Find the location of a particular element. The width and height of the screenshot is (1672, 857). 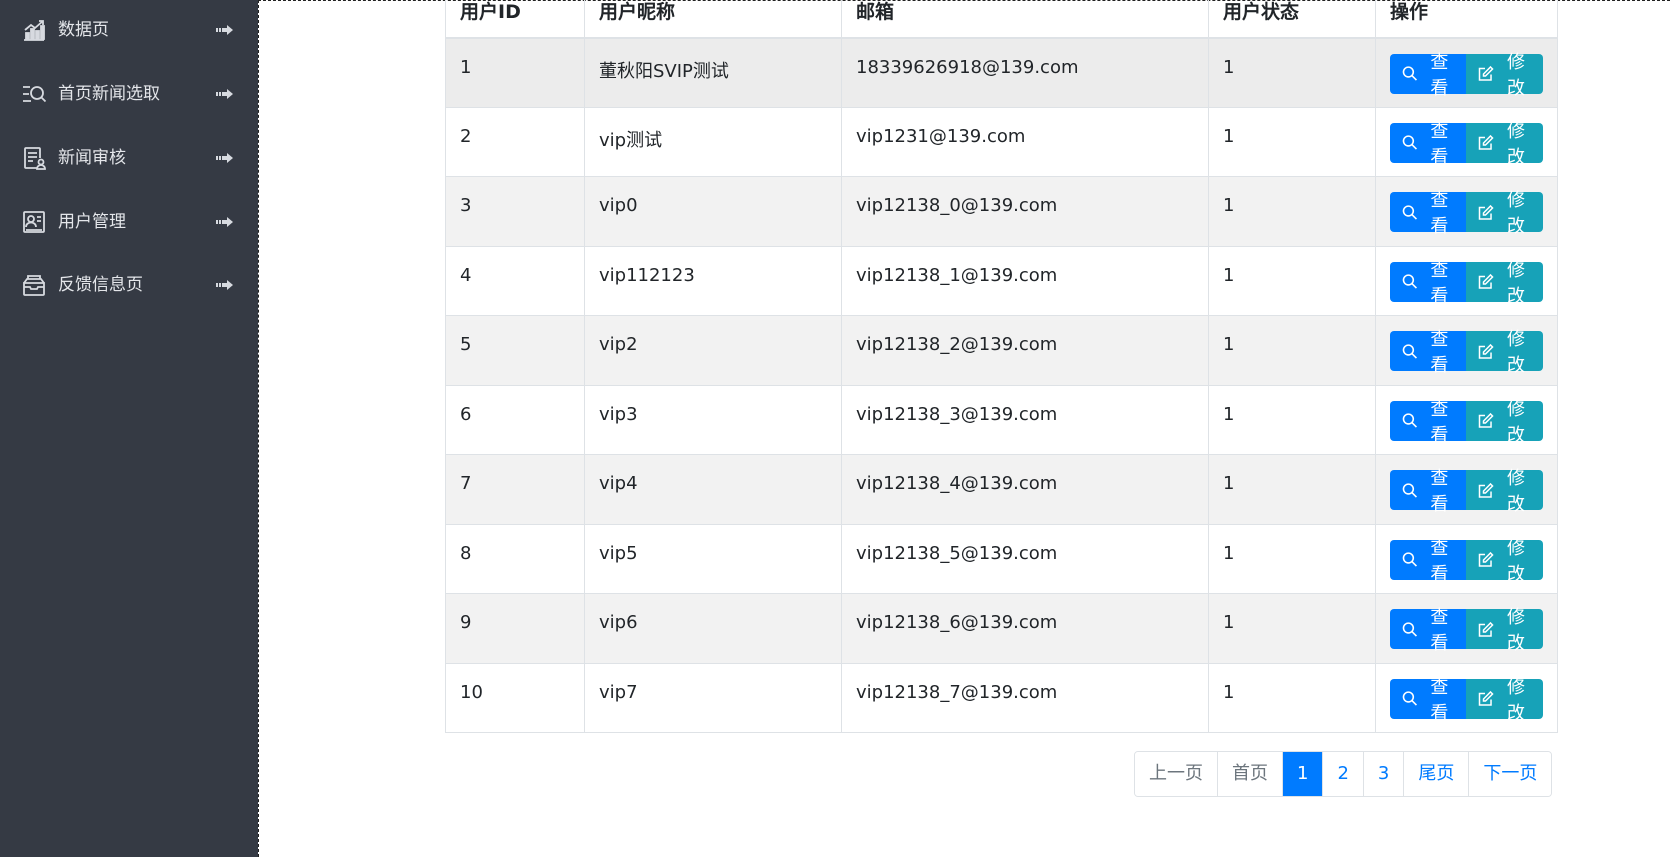

cell-email: vip12138_4@139.com is located at coordinates (1025, 489).